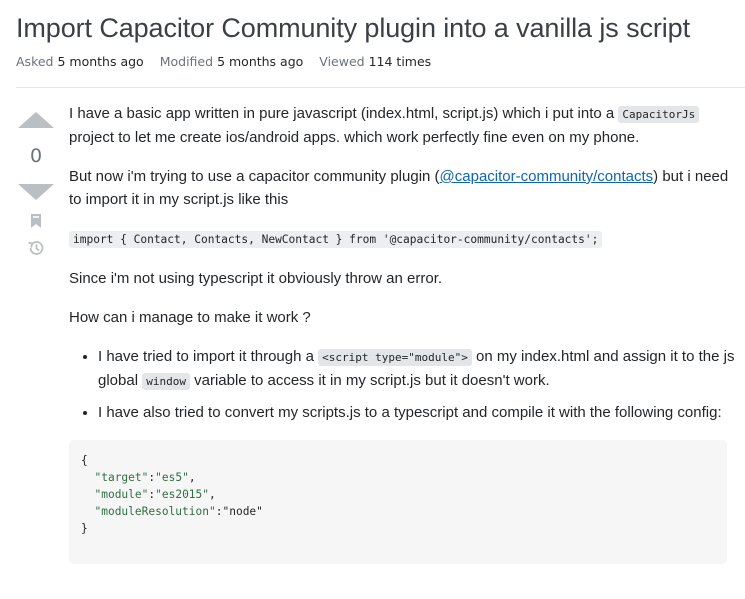 The height and width of the screenshot is (599, 745). What do you see at coordinates (100, 61) in the screenshot?
I see `asked-value: 5 months ago` at bounding box center [100, 61].